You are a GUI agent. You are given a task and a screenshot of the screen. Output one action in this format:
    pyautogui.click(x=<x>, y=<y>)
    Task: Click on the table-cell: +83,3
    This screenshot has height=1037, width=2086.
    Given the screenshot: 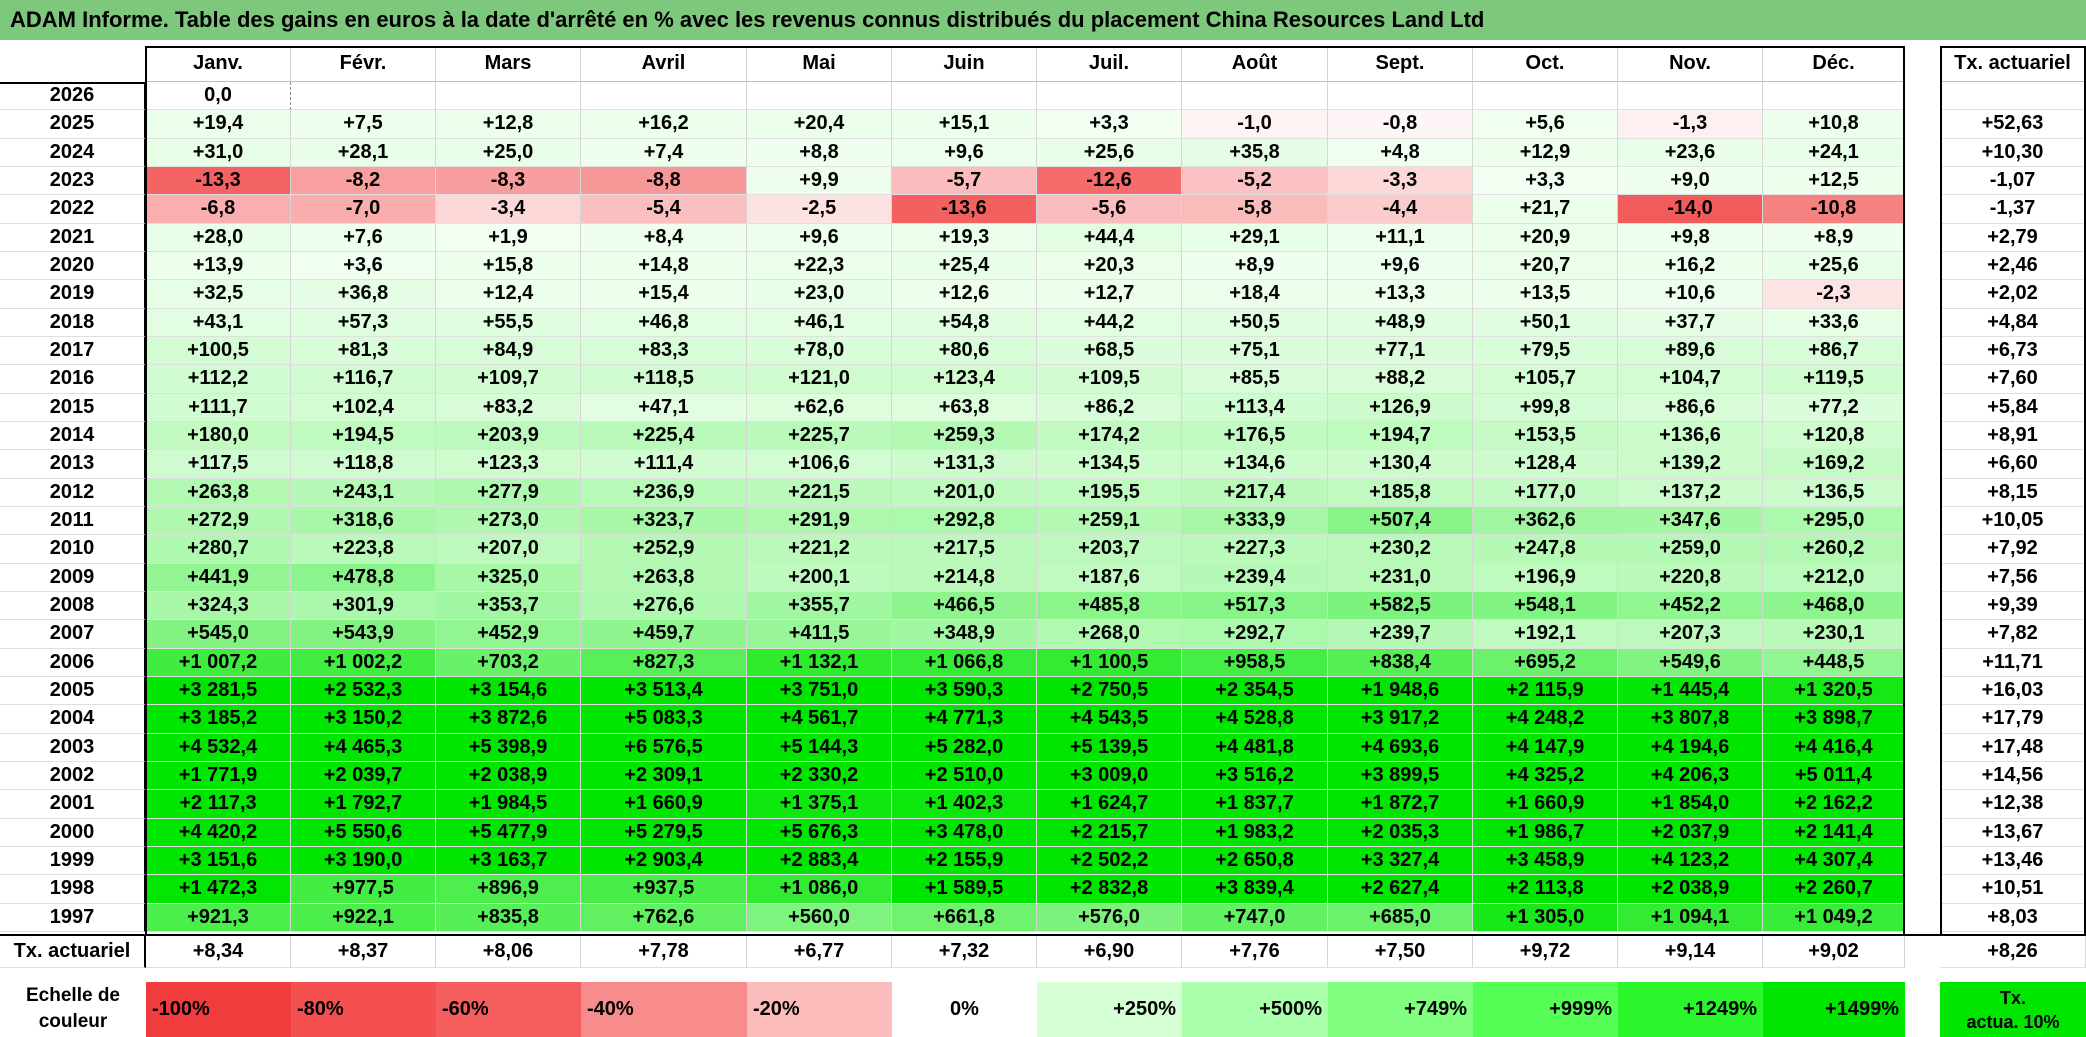 What is the action you would take?
    pyautogui.click(x=664, y=351)
    